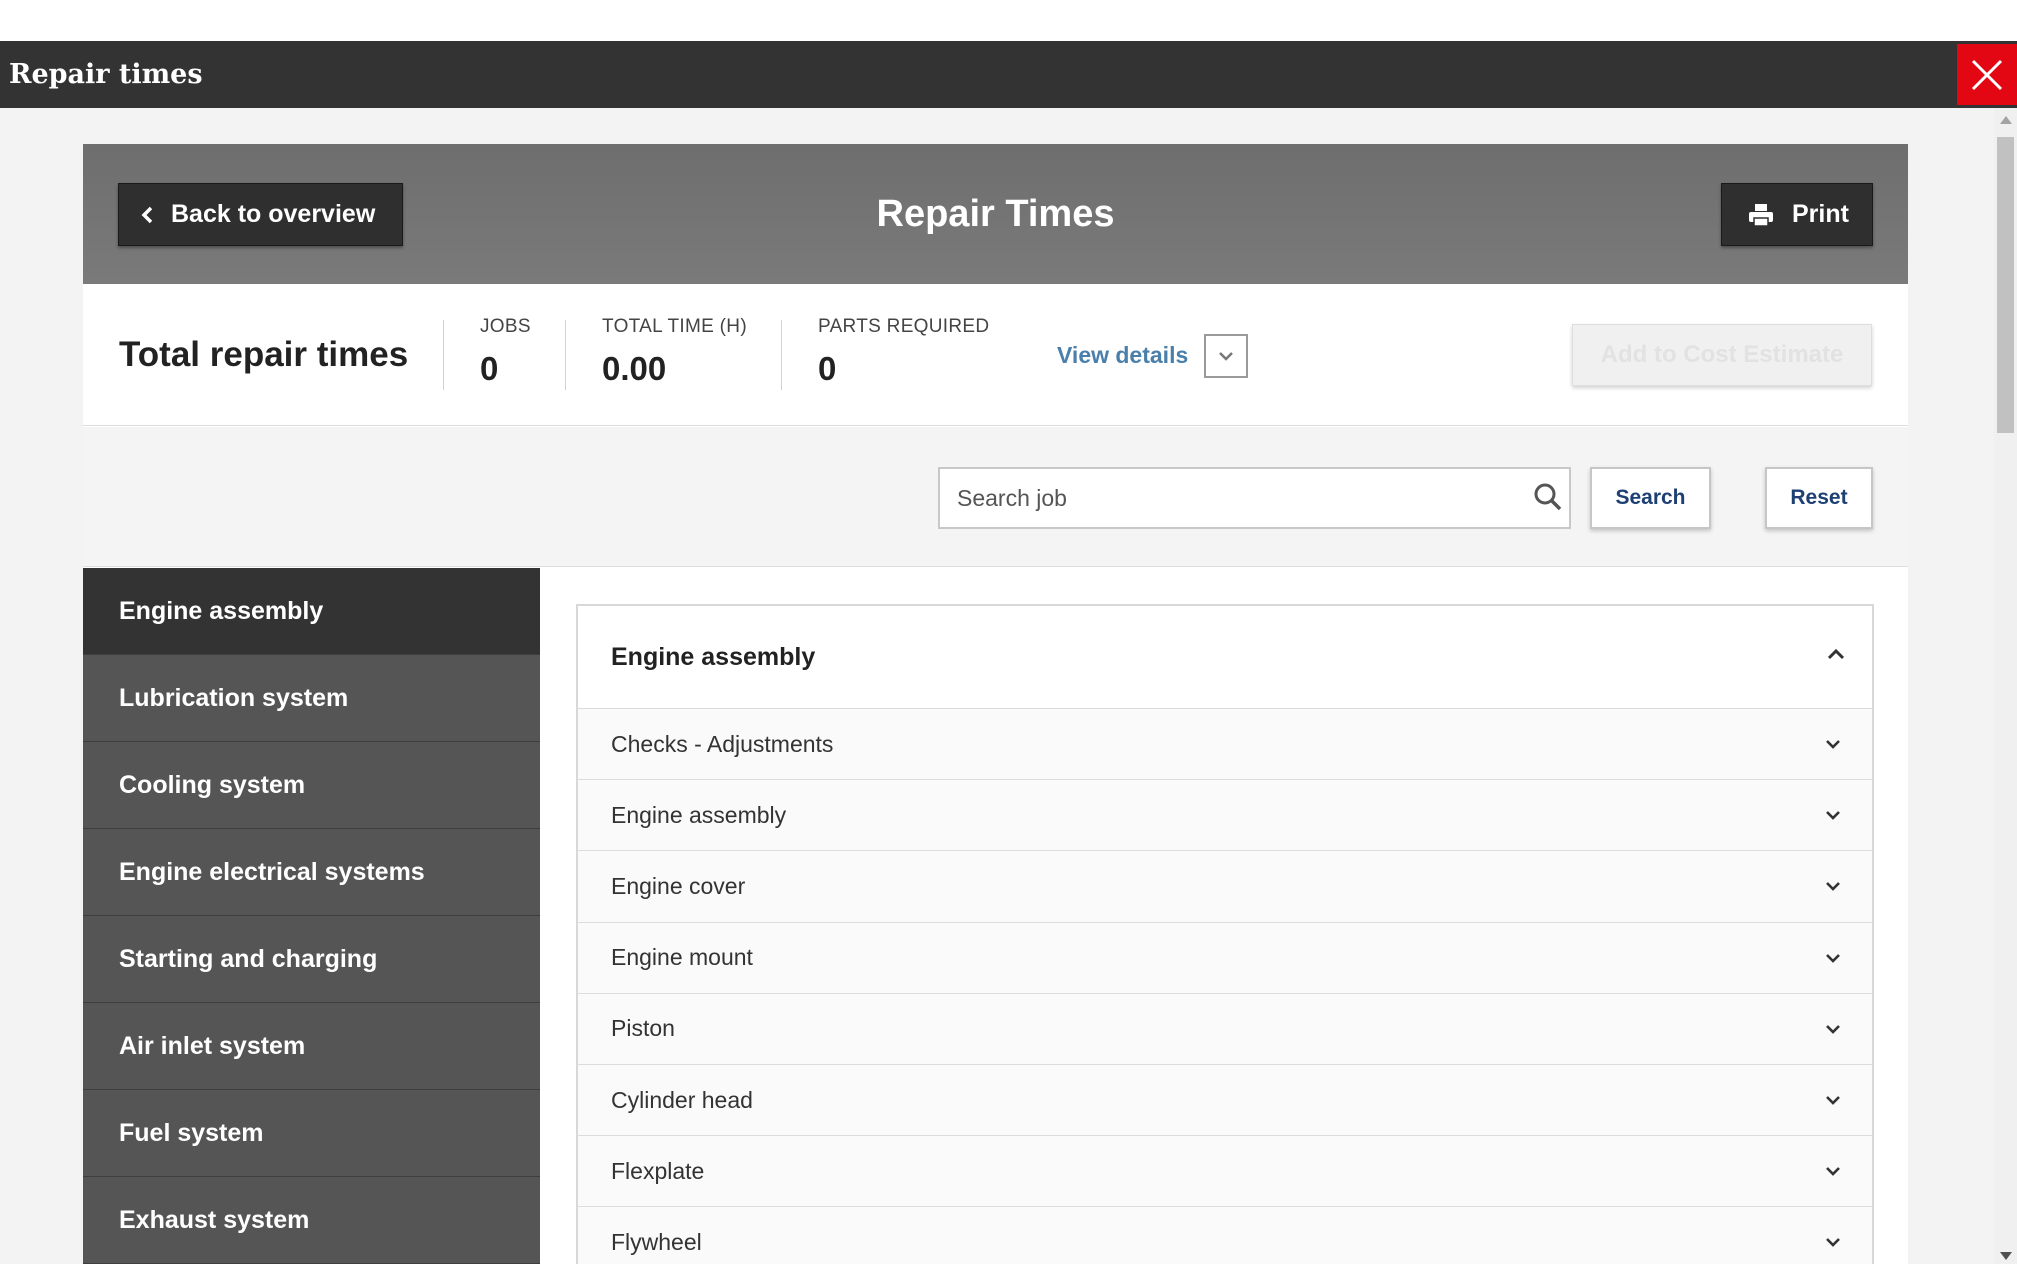 The height and width of the screenshot is (1264, 2017). I want to click on accordion-item-label: Checks - Adjustments, so click(722, 743).